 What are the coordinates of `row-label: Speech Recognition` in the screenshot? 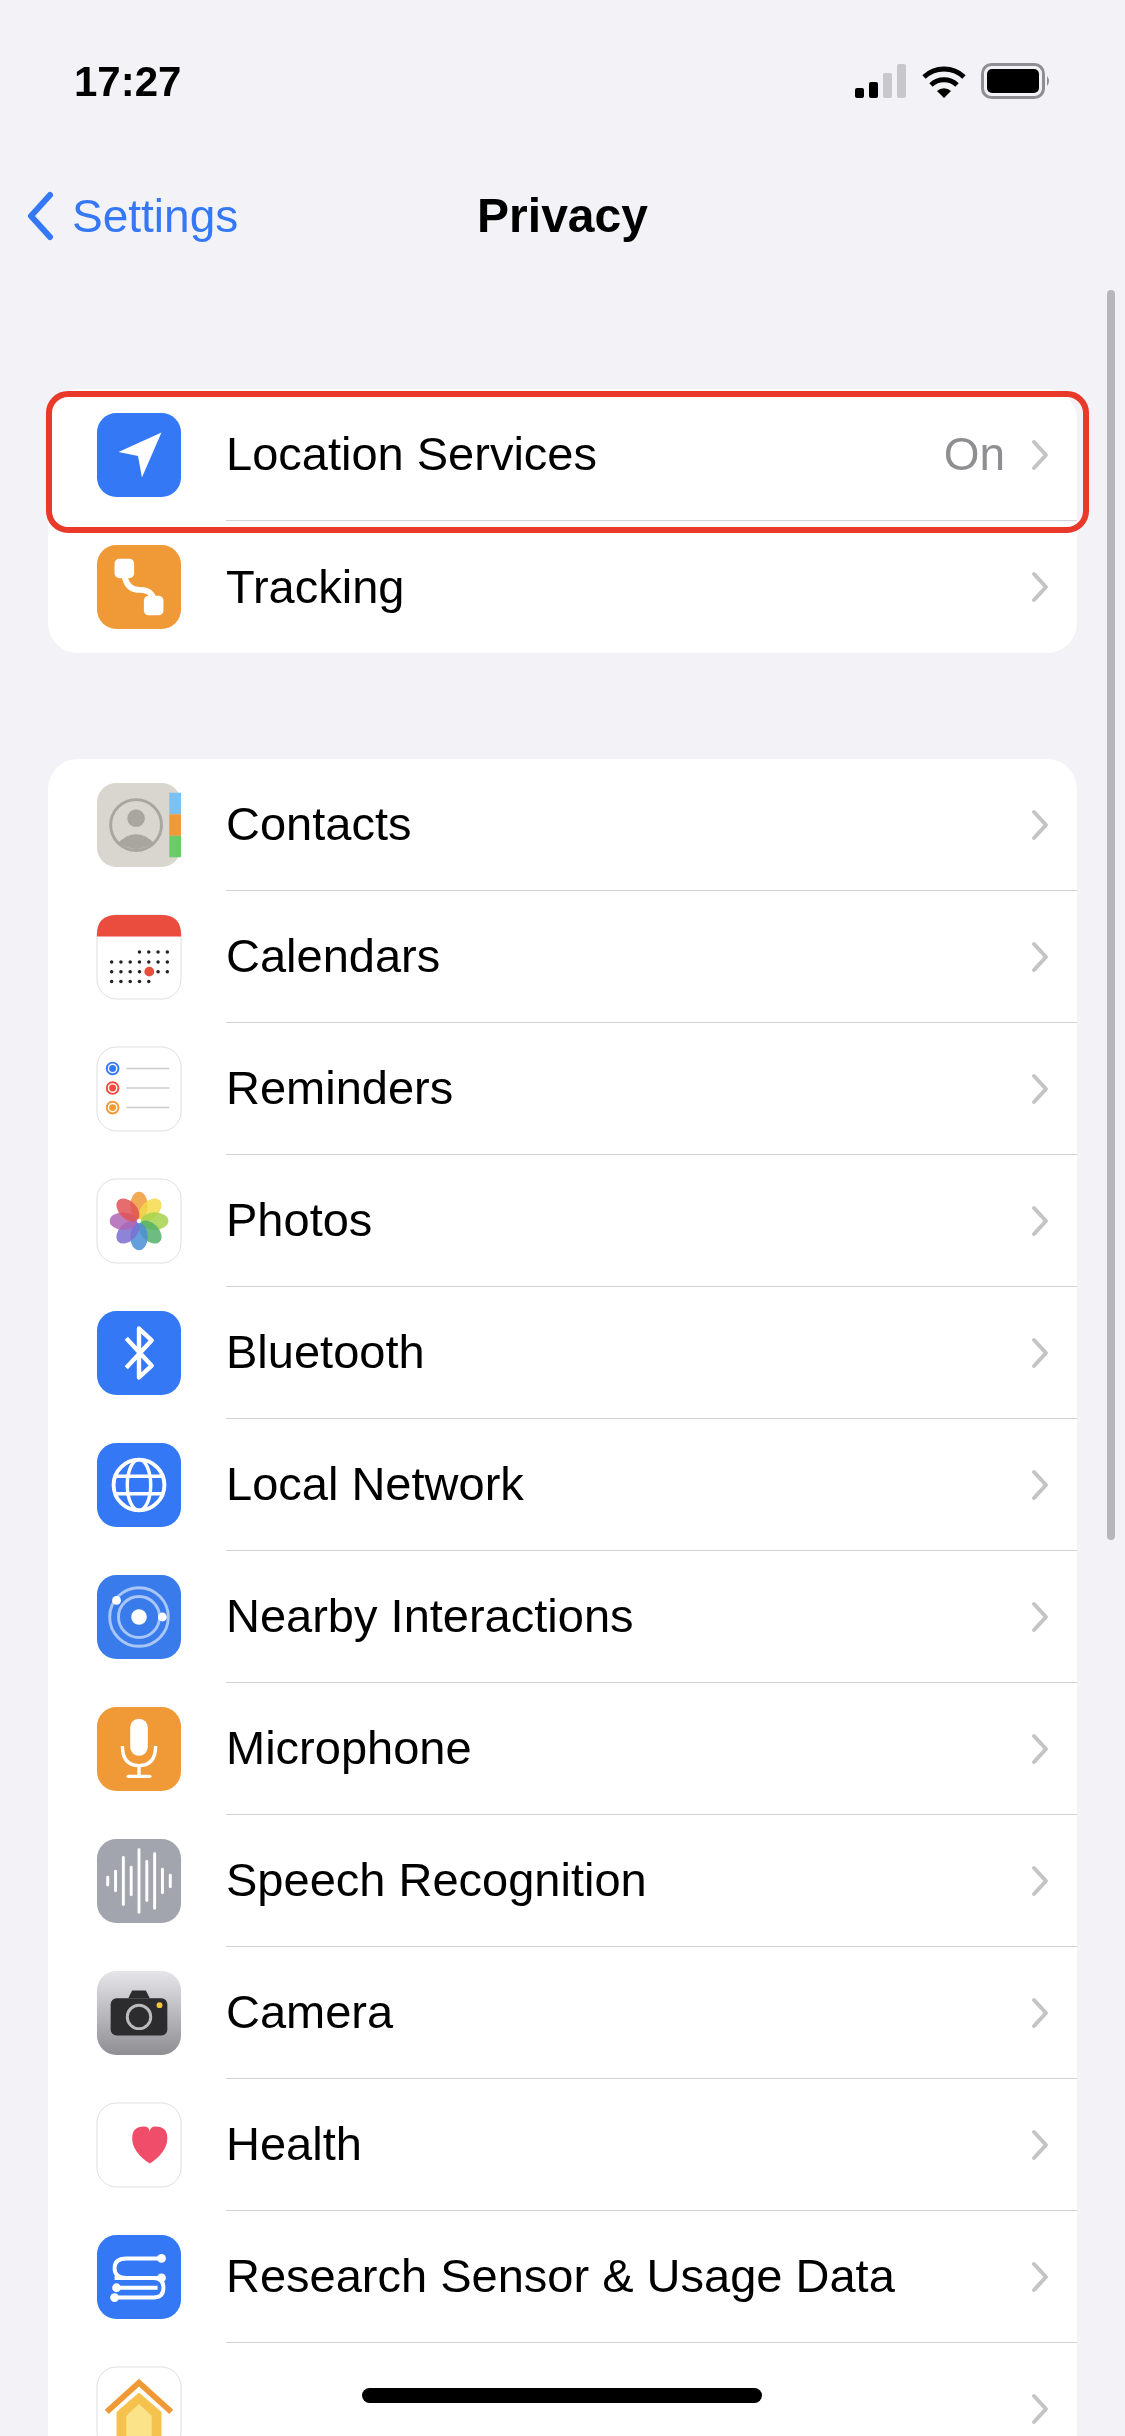 It's located at (437, 1880).